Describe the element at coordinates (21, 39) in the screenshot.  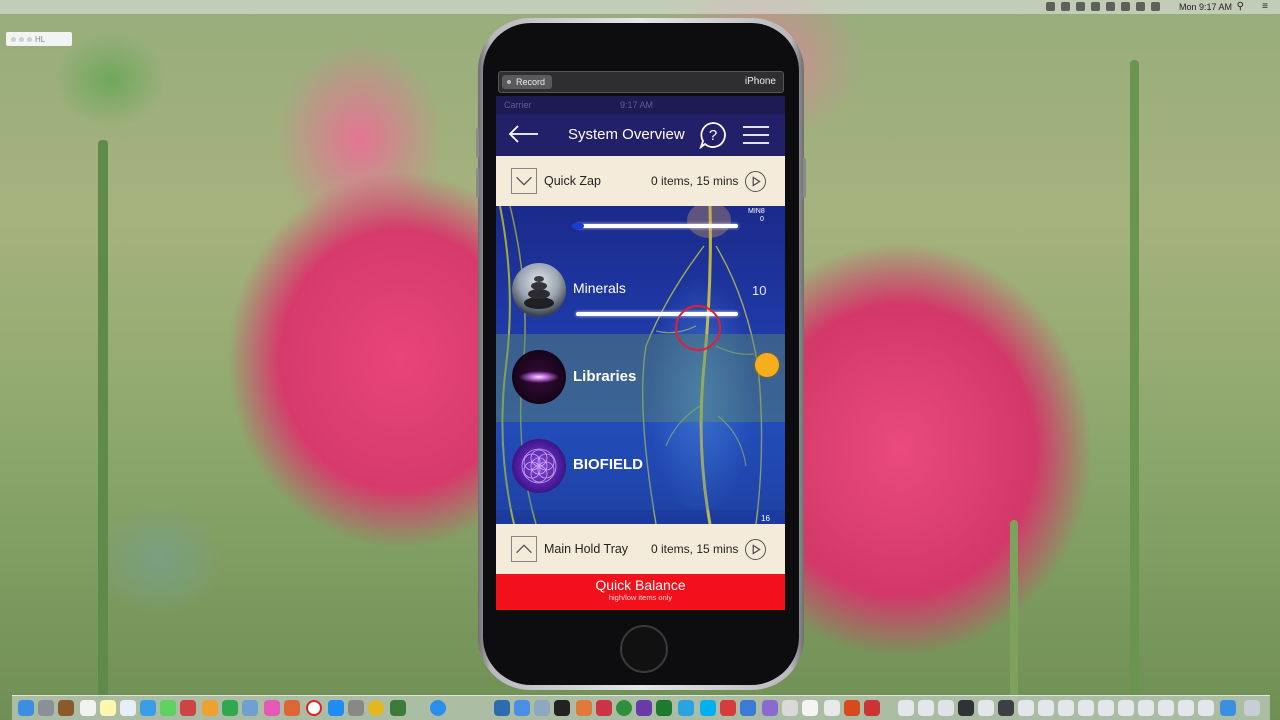
I see `window-minimize-icon` at that location.